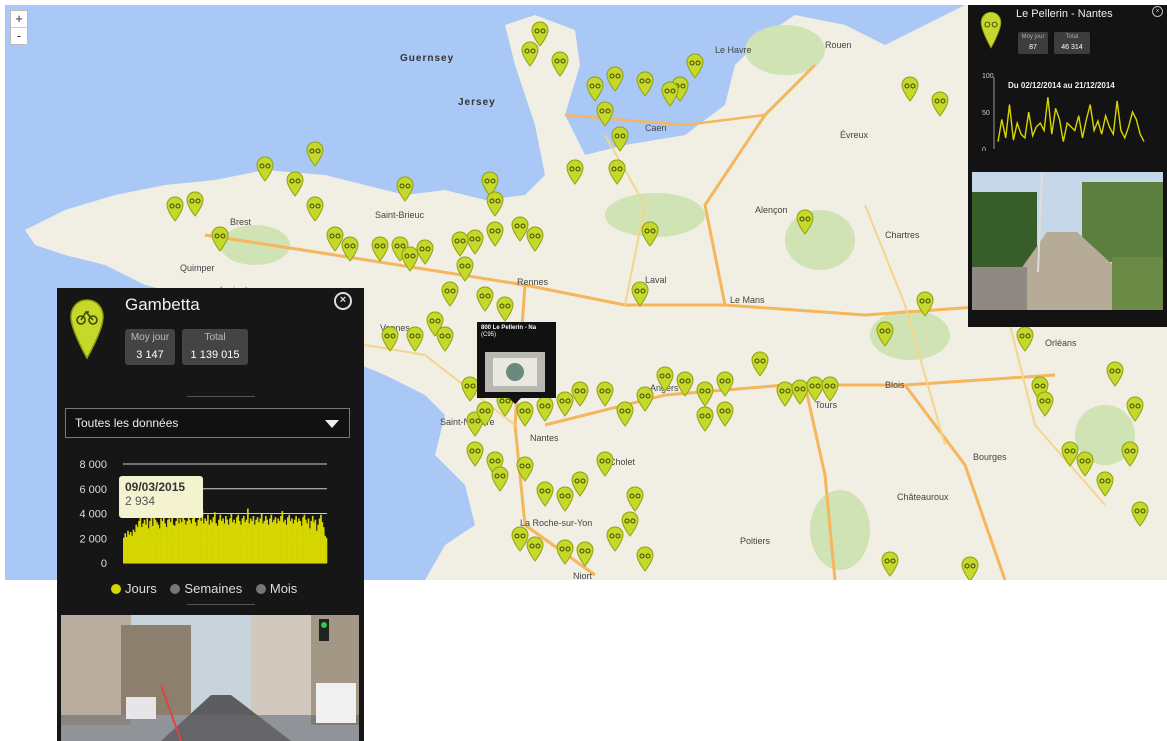 This screenshot has height=741, width=1167. I want to click on period-option-days: Jours, so click(134, 588).